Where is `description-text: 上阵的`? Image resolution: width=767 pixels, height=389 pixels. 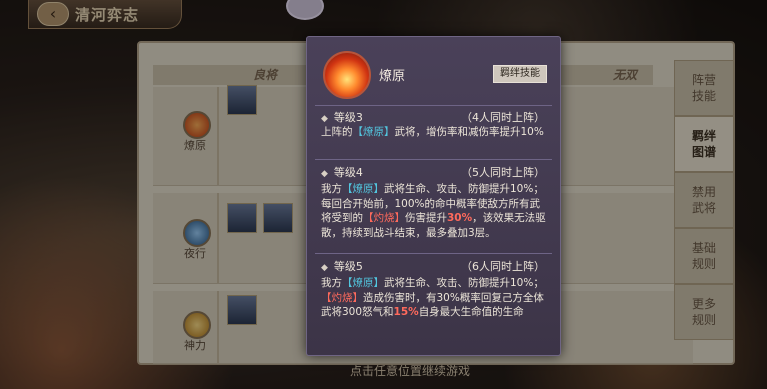 description-text: 上阵的 is located at coordinates (337, 132).